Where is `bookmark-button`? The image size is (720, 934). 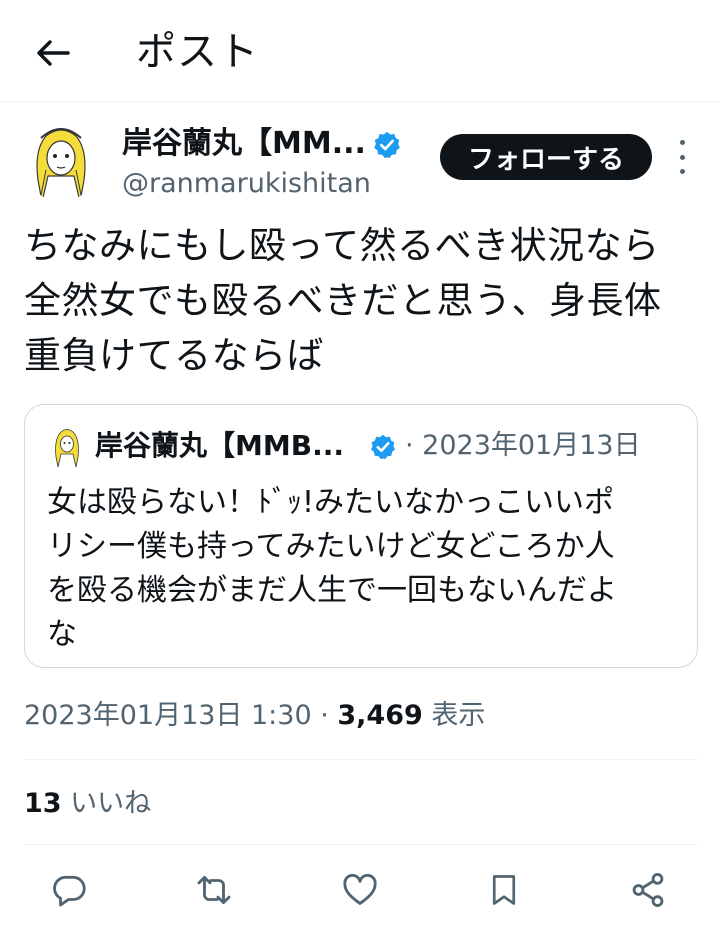 bookmark-button is located at coordinates (504, 890).